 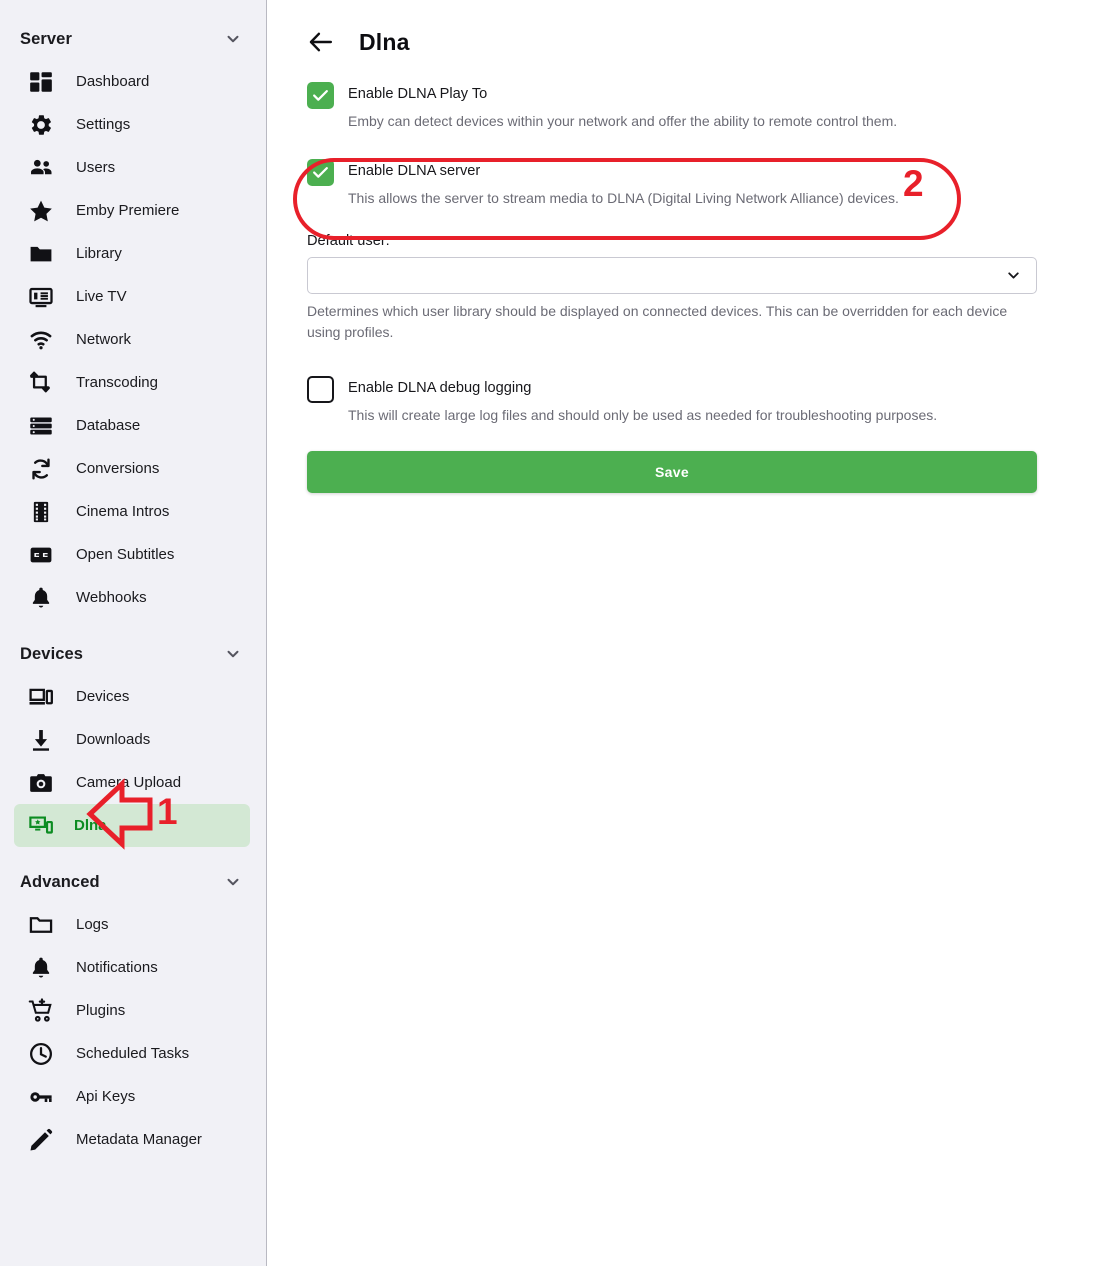 What do you see at coordinates (128, 210) in the screenshot?
I see `sidebar-item-label: Emby Premiere` at bounding box center [128, 210].